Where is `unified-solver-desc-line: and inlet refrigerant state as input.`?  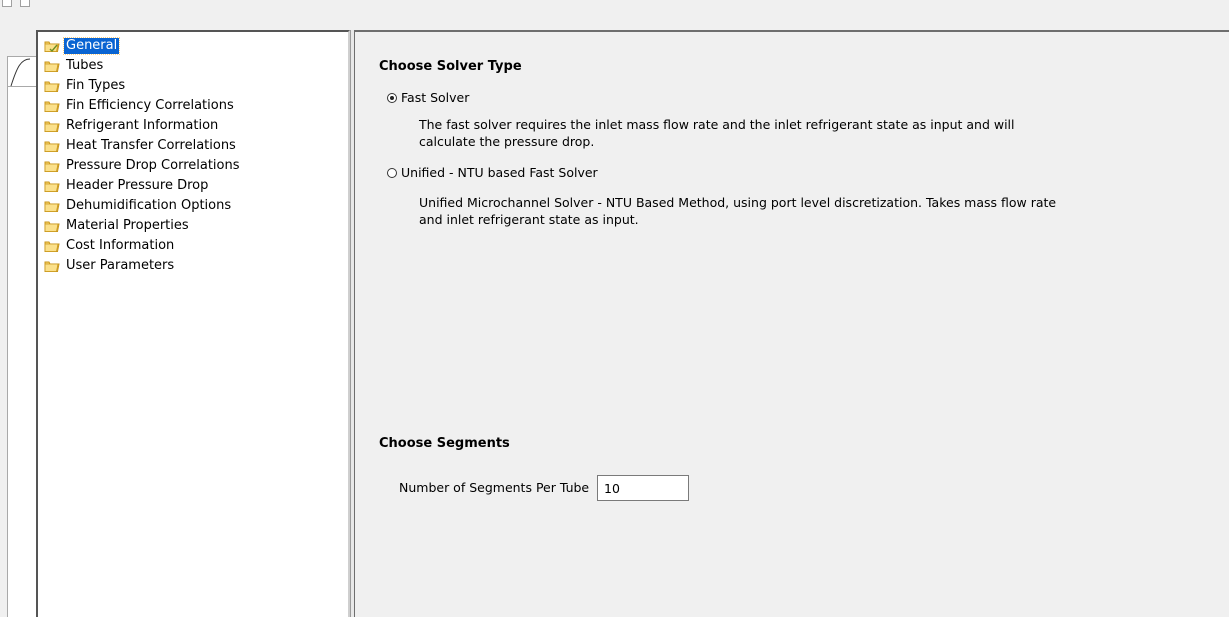 unified-solver-desc-line: and inlet refrigerant state as input. is located at coordinates (529, 219).